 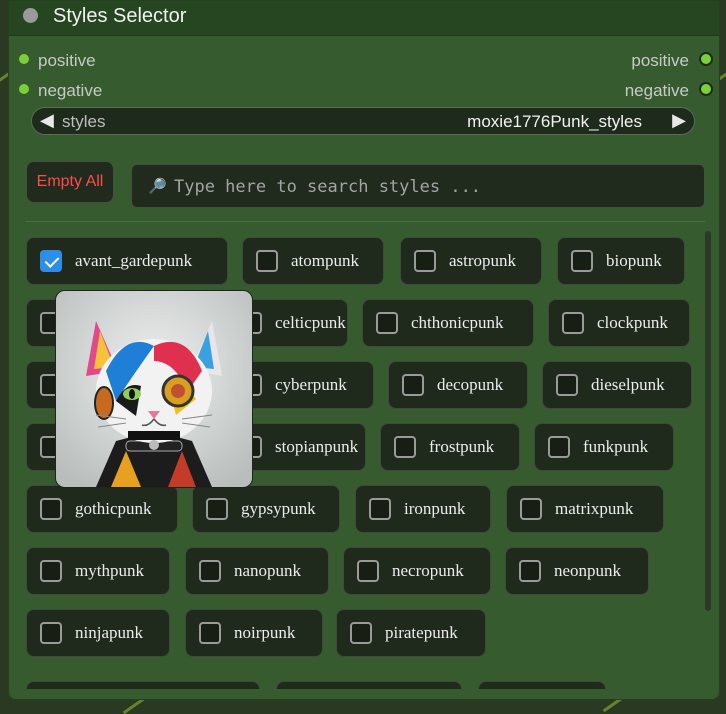 What do you see at coordinates (554, 121) in the screenshot?
I see `combo-value: moxie1776Punk_styles` at bounding box center [554, 121].